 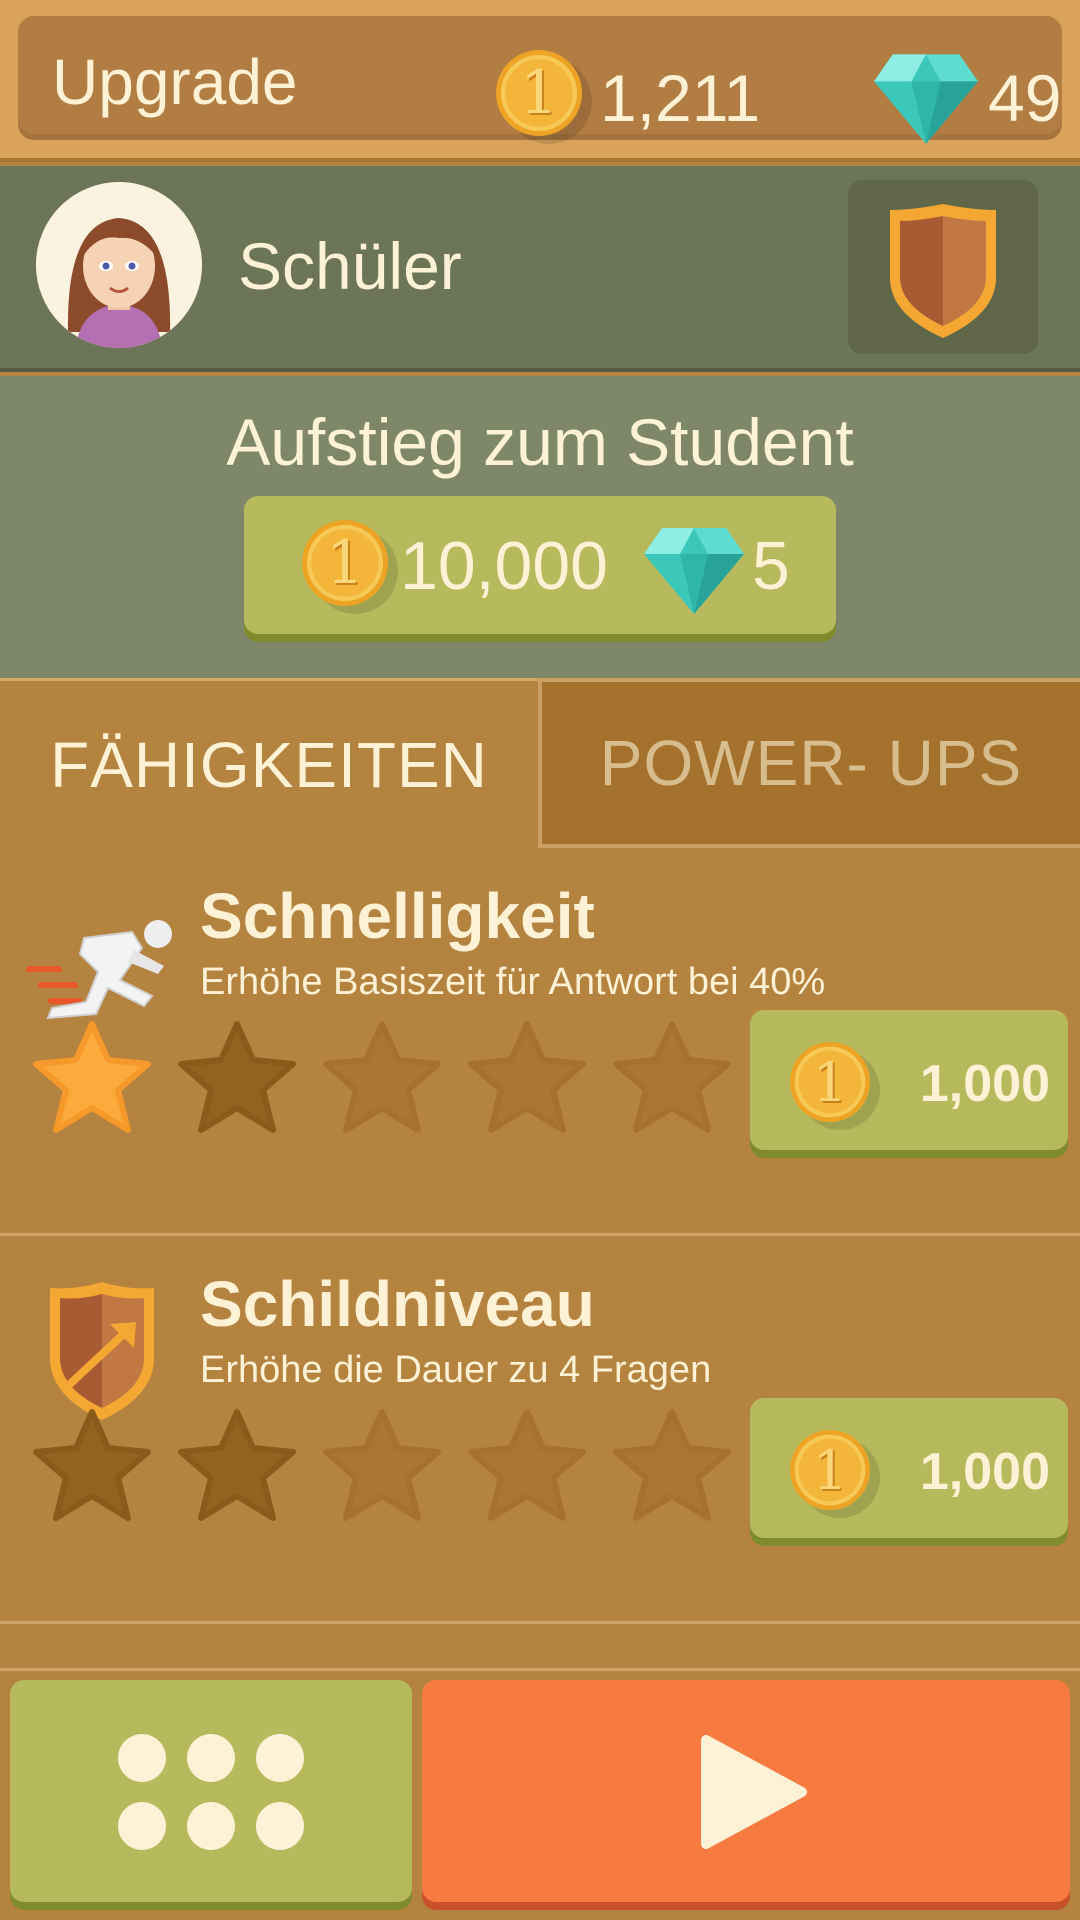 I want to click on play-button, so click(x=746, y=1791).